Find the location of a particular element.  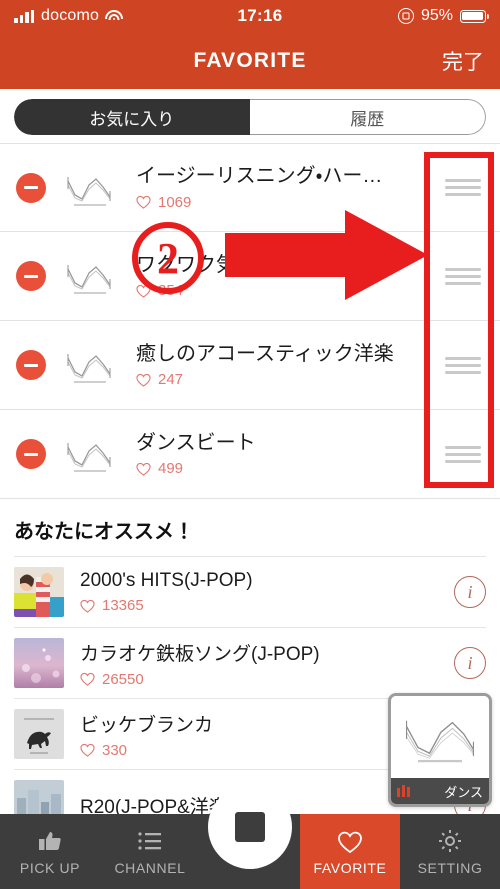

nav-item-channel: CHANNEL is located at coordinates (150, 851).